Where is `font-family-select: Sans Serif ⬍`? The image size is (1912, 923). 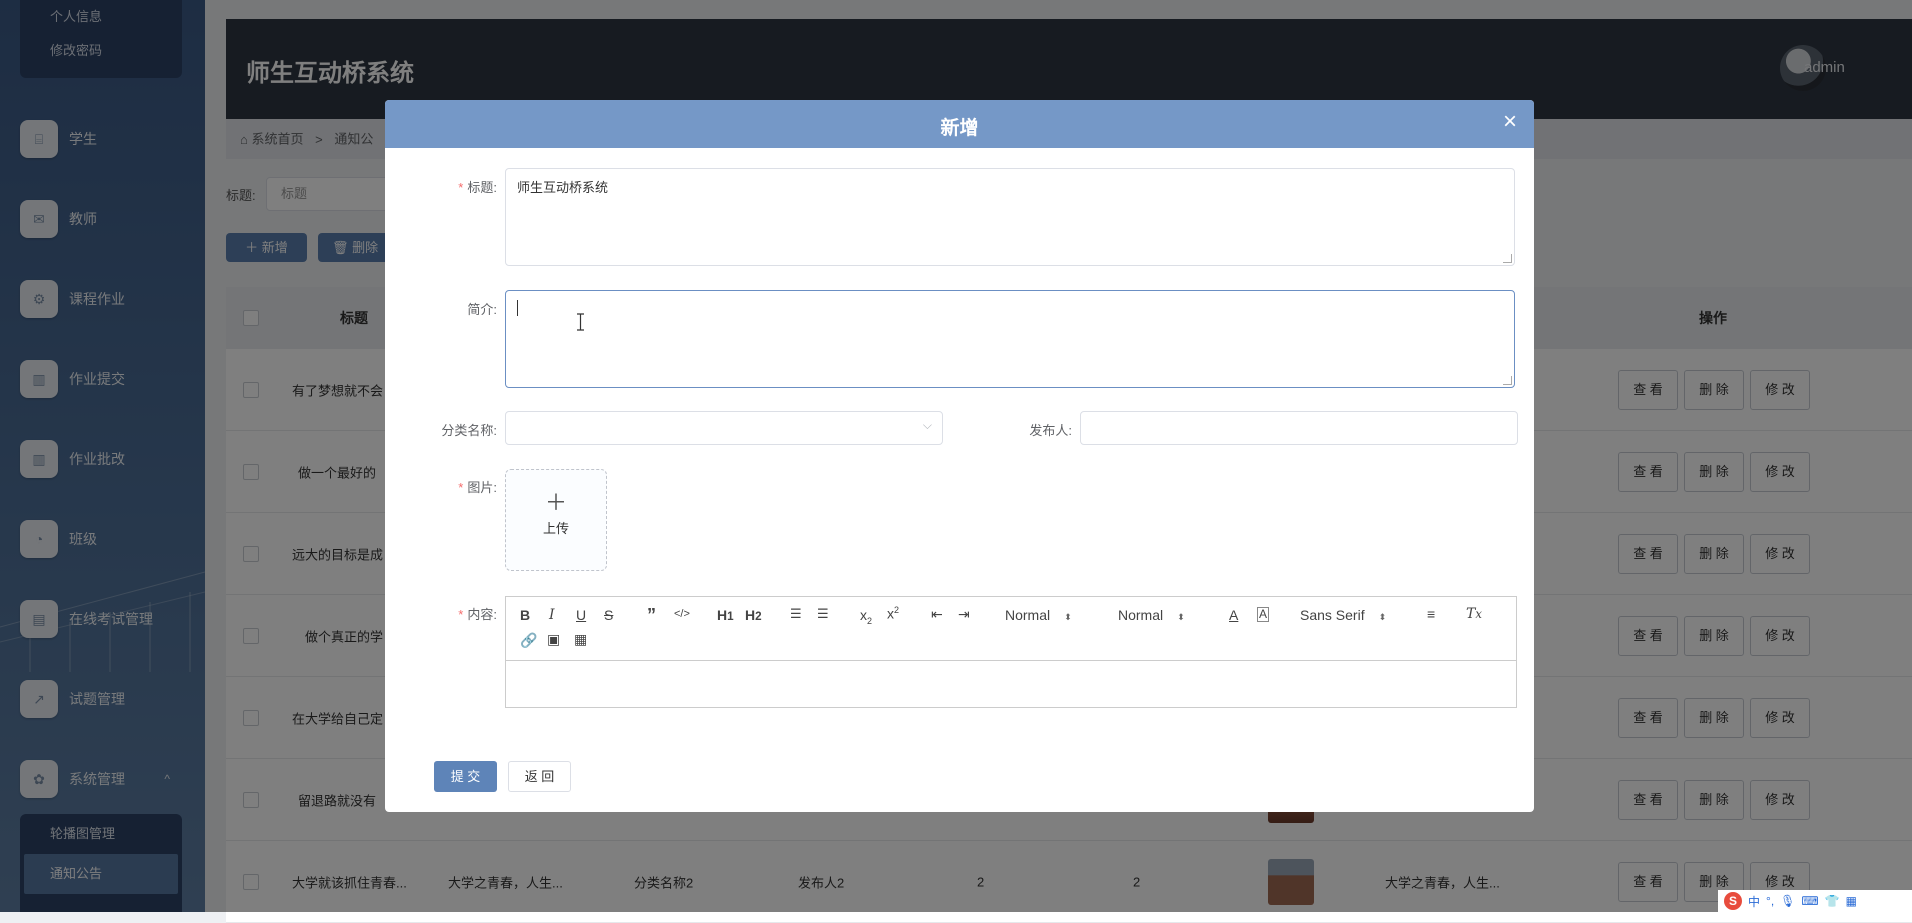 font-family-select: Sans Serif ⬍ is located at coordinates (1343, 615).